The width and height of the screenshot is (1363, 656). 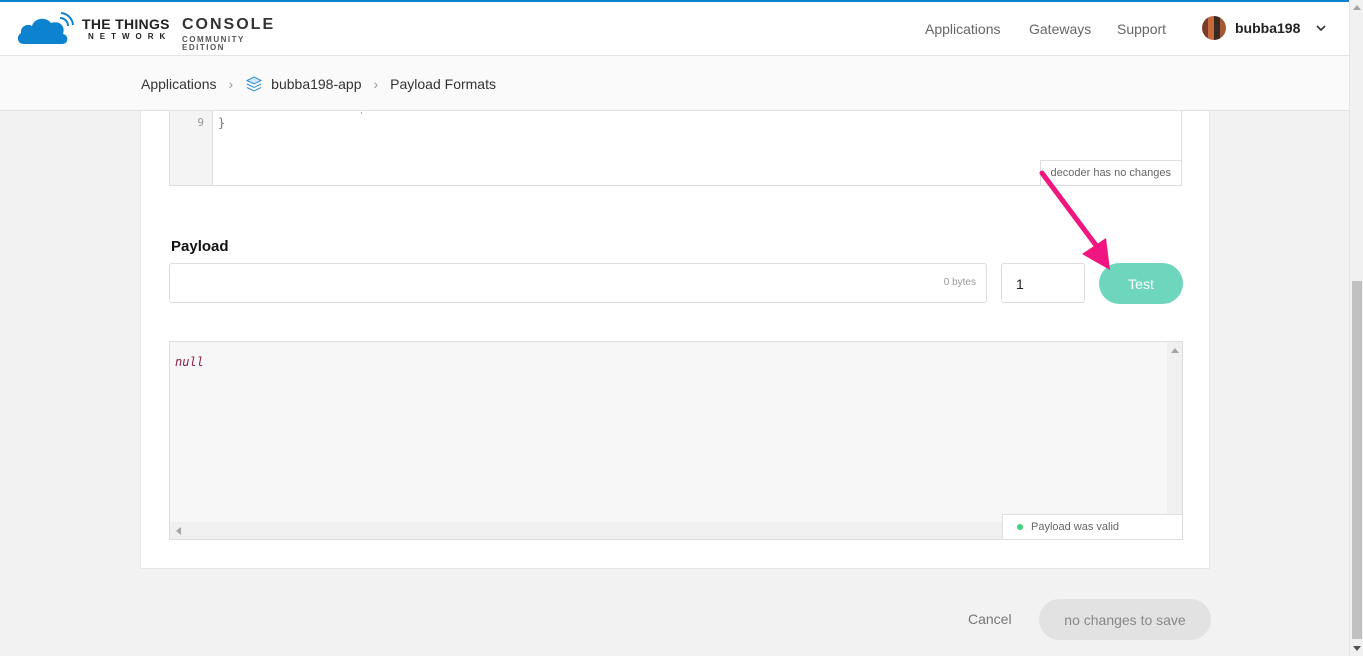 I want to click on code-line: }, so click(x=221, y=123).